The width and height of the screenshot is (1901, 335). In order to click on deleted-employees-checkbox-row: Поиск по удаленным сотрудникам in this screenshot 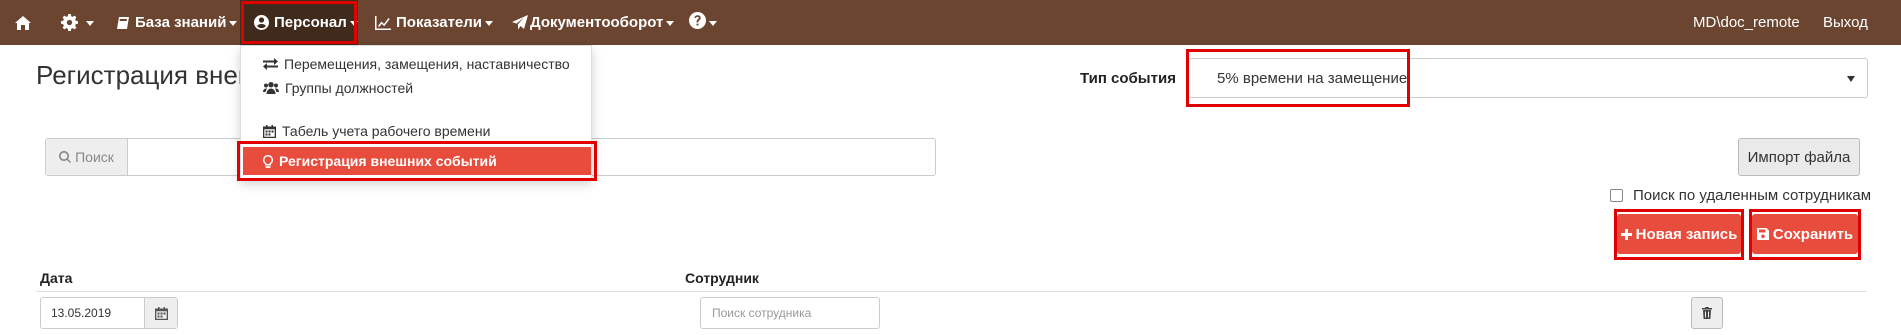, I will do `click(1740, 195)`.